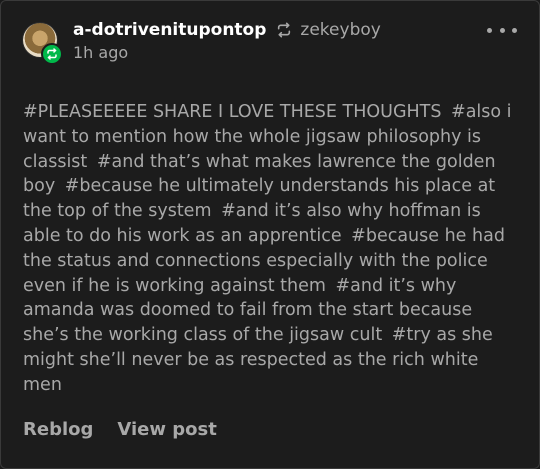  I want to click on view-post-button: View post, so click(166, 429).